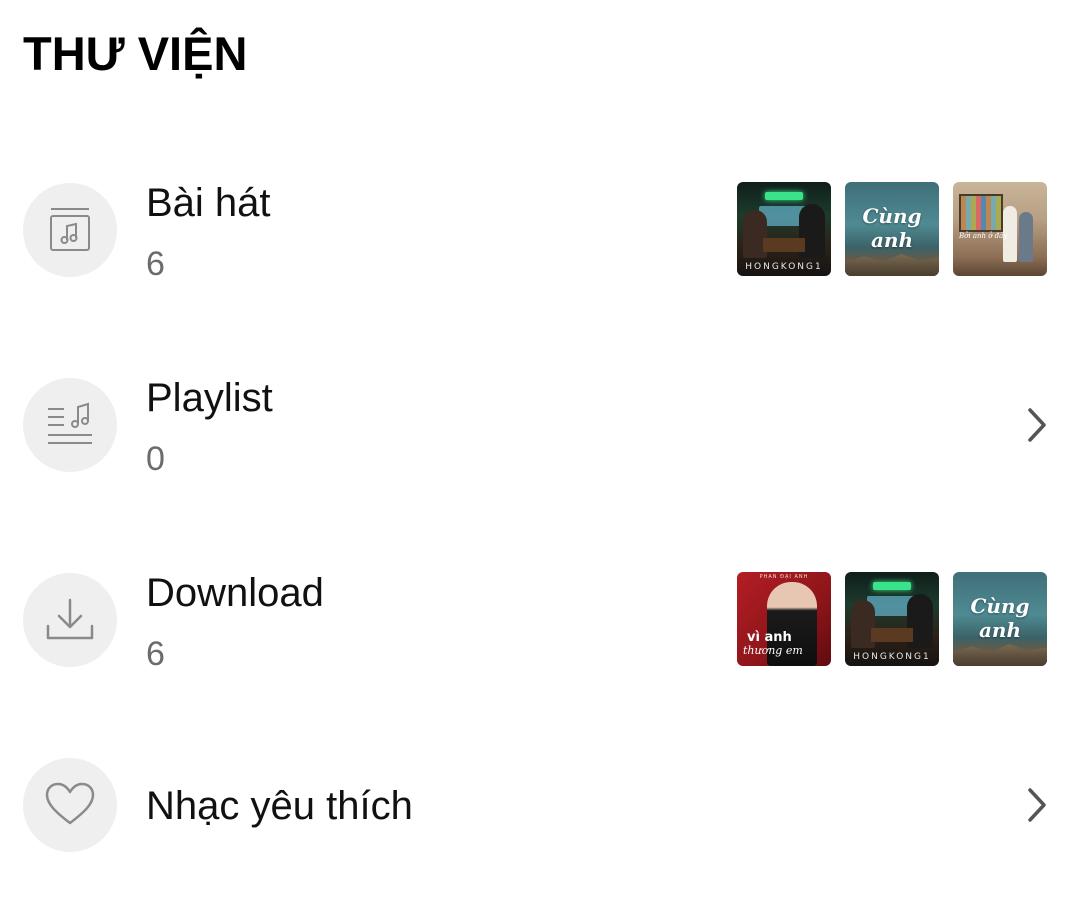 This screenshot has height=913, width=1069. I want to click on thumbnail-strip: HONGKONG1 Cùng anh Bởi anh ở đây, so click(892, 229).